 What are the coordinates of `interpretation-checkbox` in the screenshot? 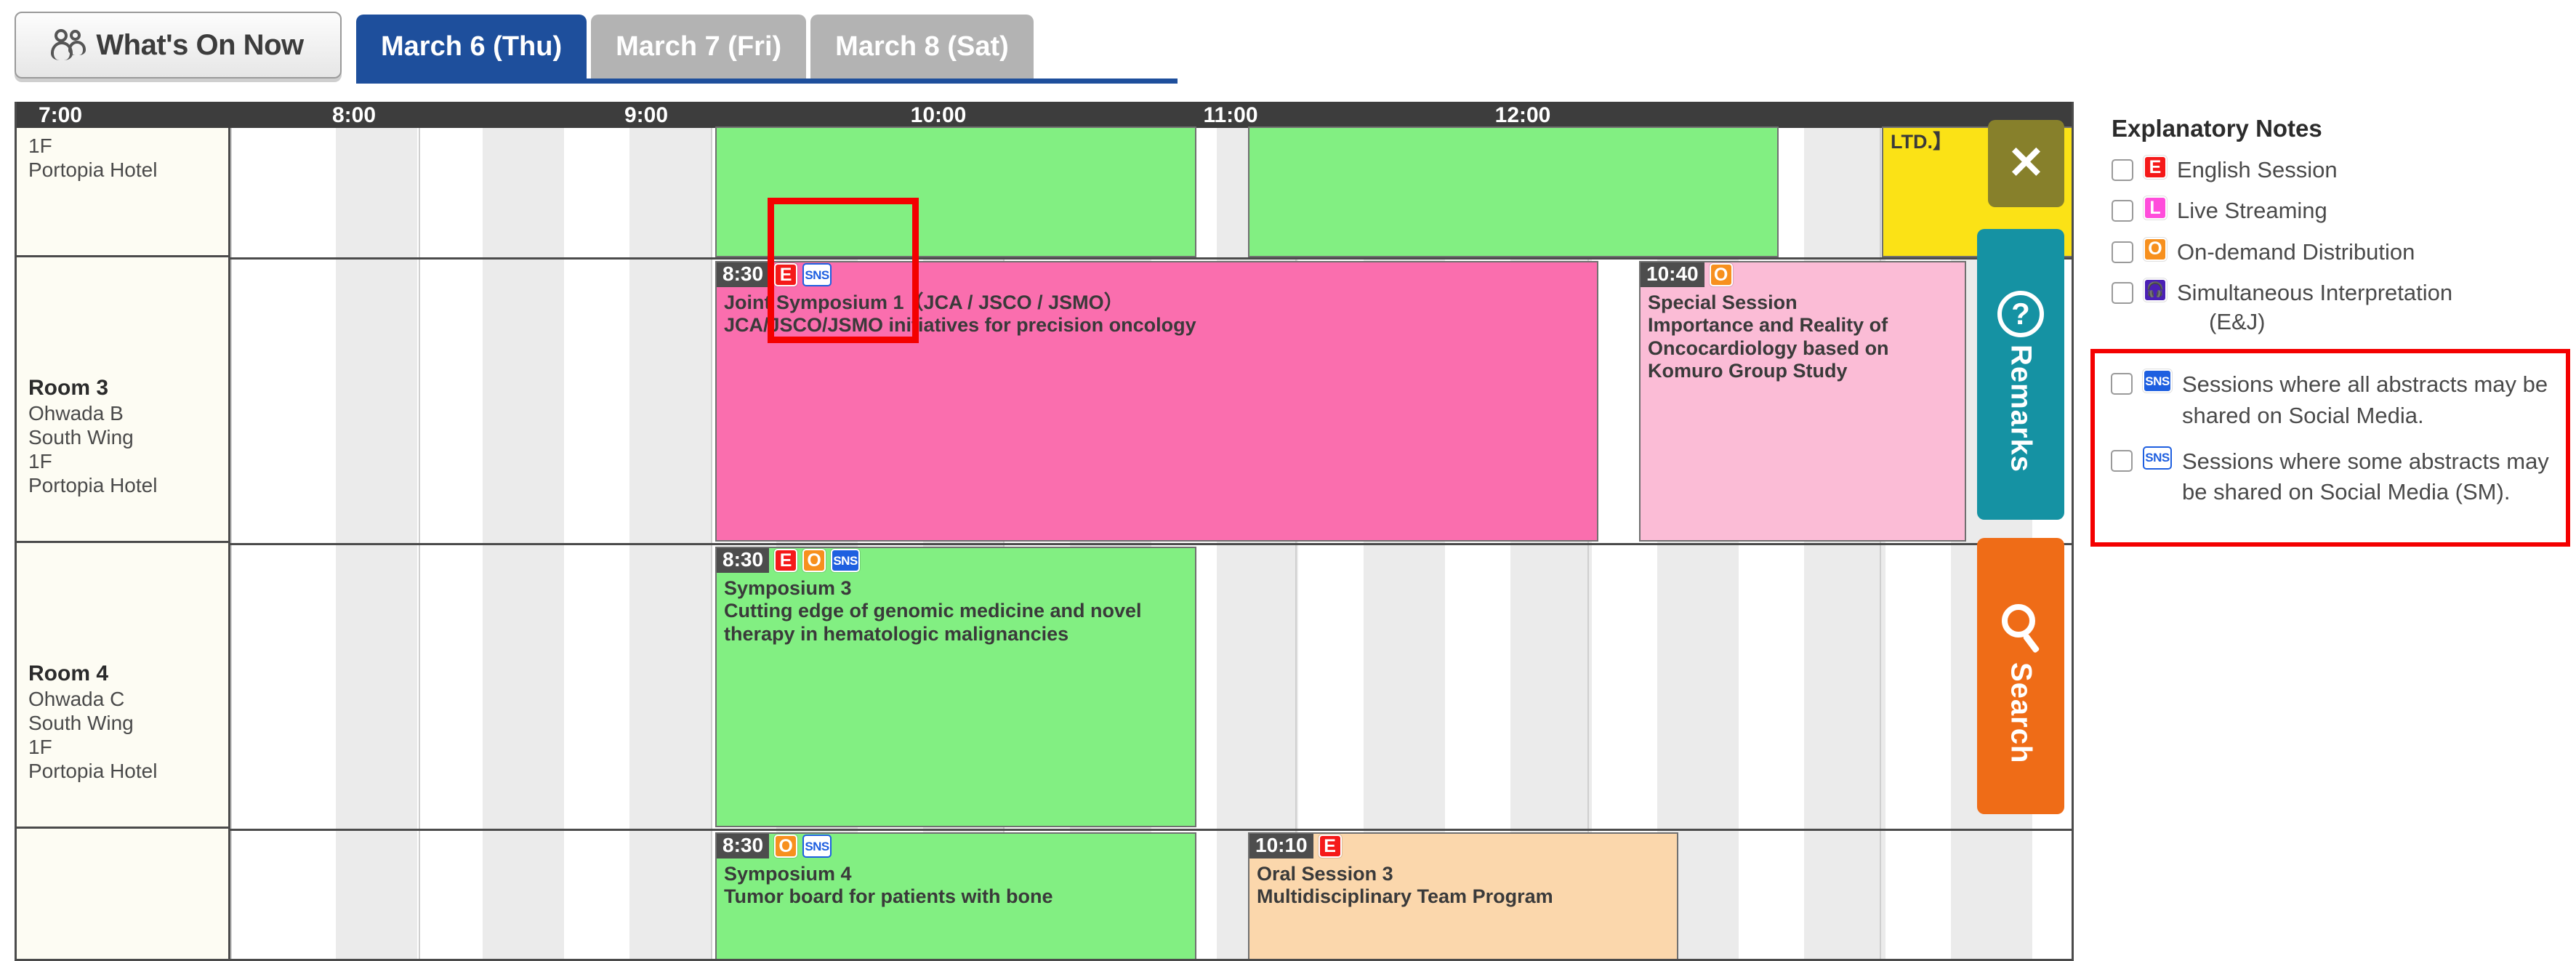 It's located at (2122, 292).